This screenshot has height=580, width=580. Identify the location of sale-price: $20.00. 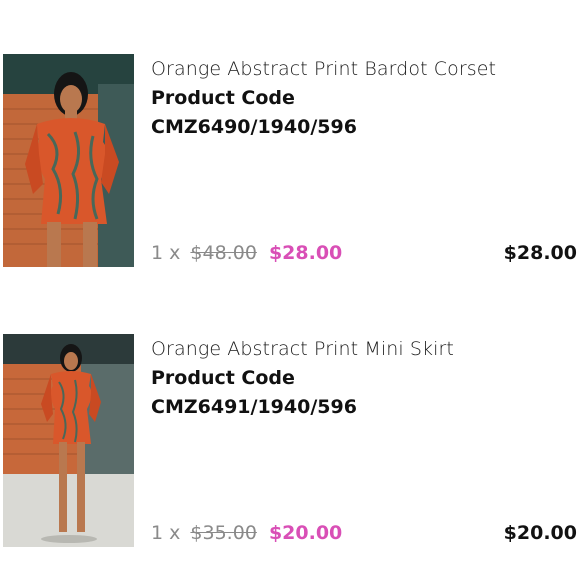
(305, 533).